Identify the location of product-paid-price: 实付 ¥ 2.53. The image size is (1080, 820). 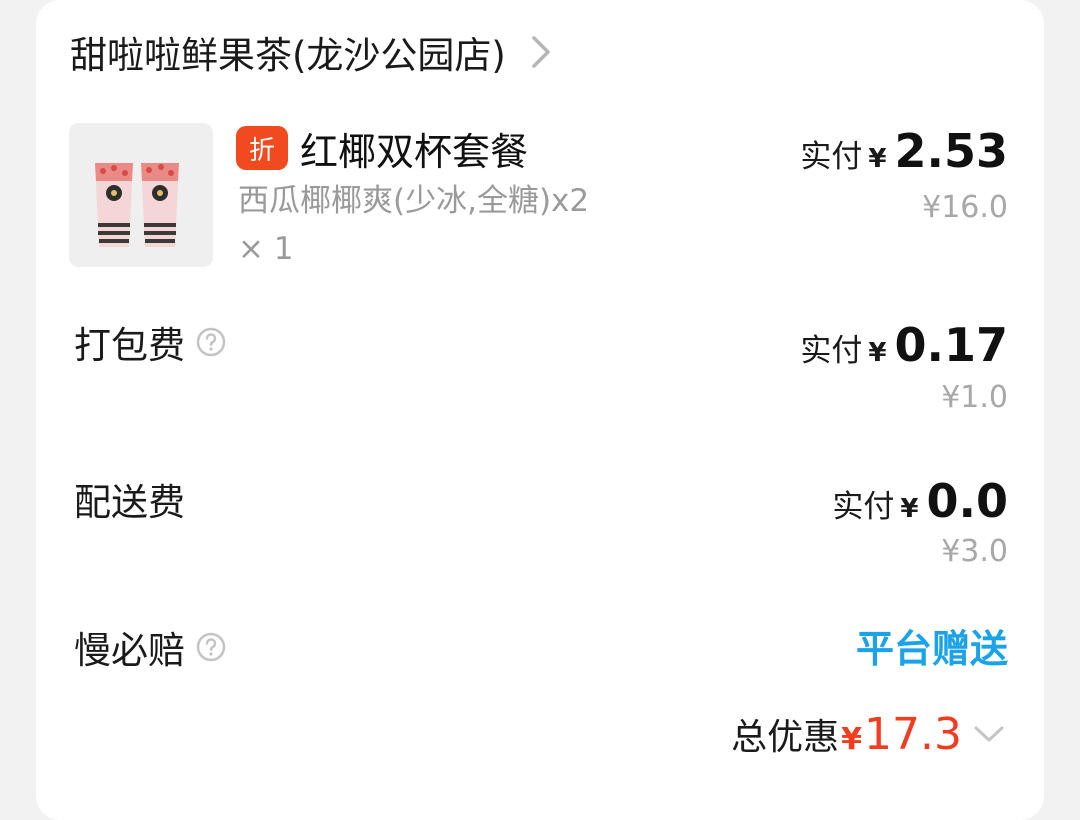
(904, 151).